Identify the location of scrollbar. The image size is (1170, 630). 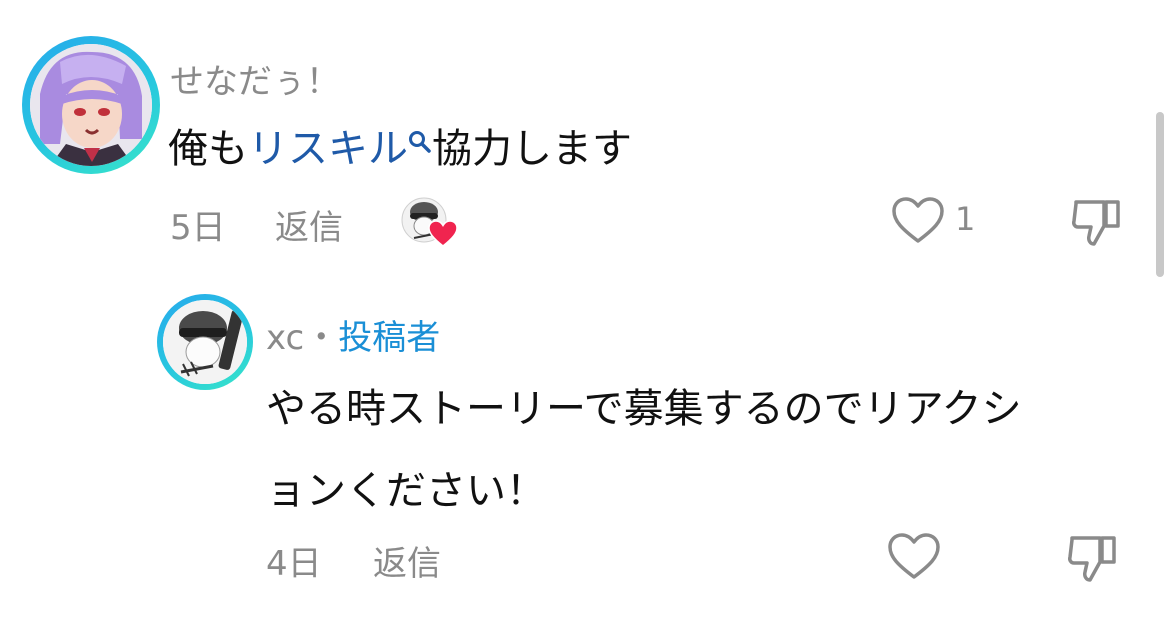
(1160, 194).